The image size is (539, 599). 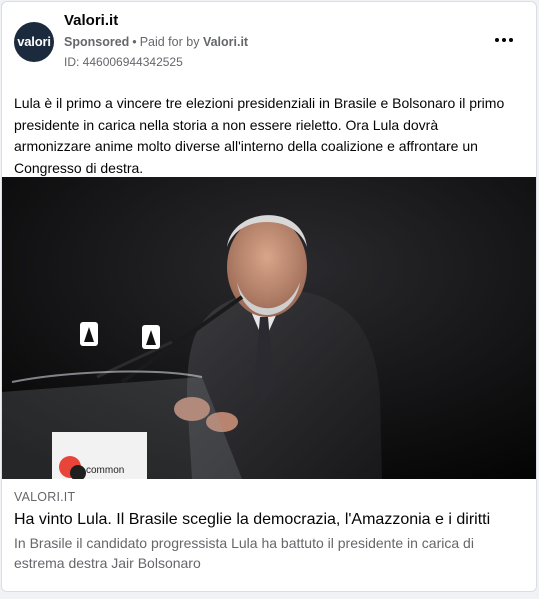 What do you see at coordinates (151, 337) in the screenshot?
I see `mic-marker-right` at bounding box center [151, 337].